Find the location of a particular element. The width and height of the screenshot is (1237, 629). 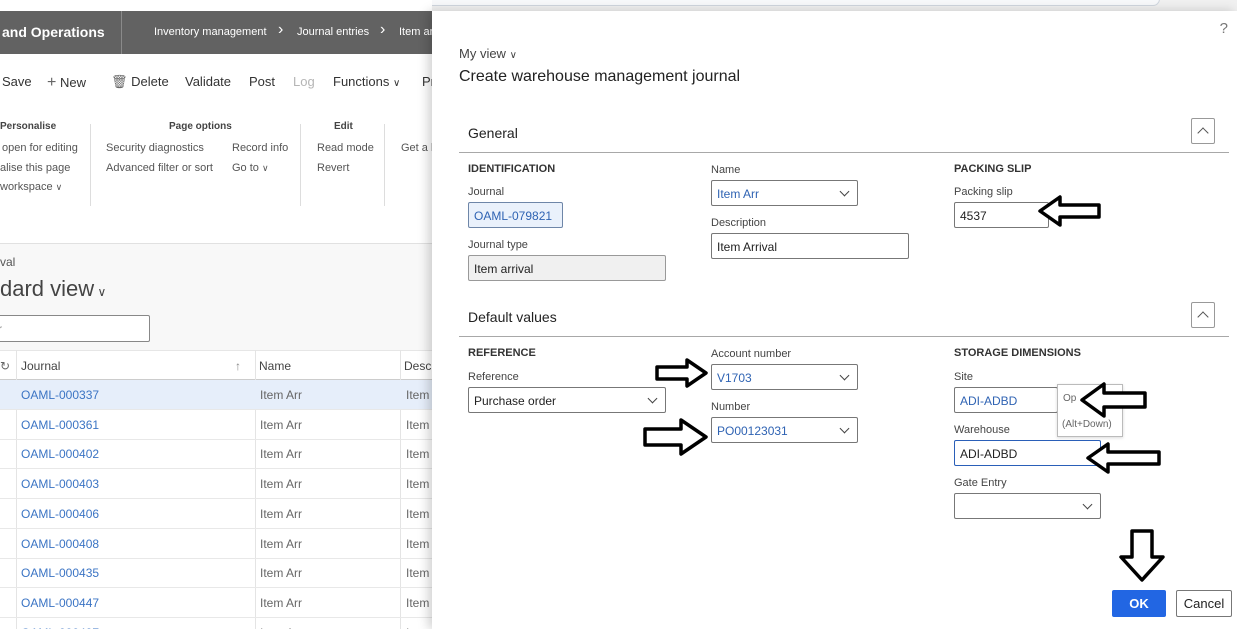

help-icon: ? is located at coordinates (1224, 28).